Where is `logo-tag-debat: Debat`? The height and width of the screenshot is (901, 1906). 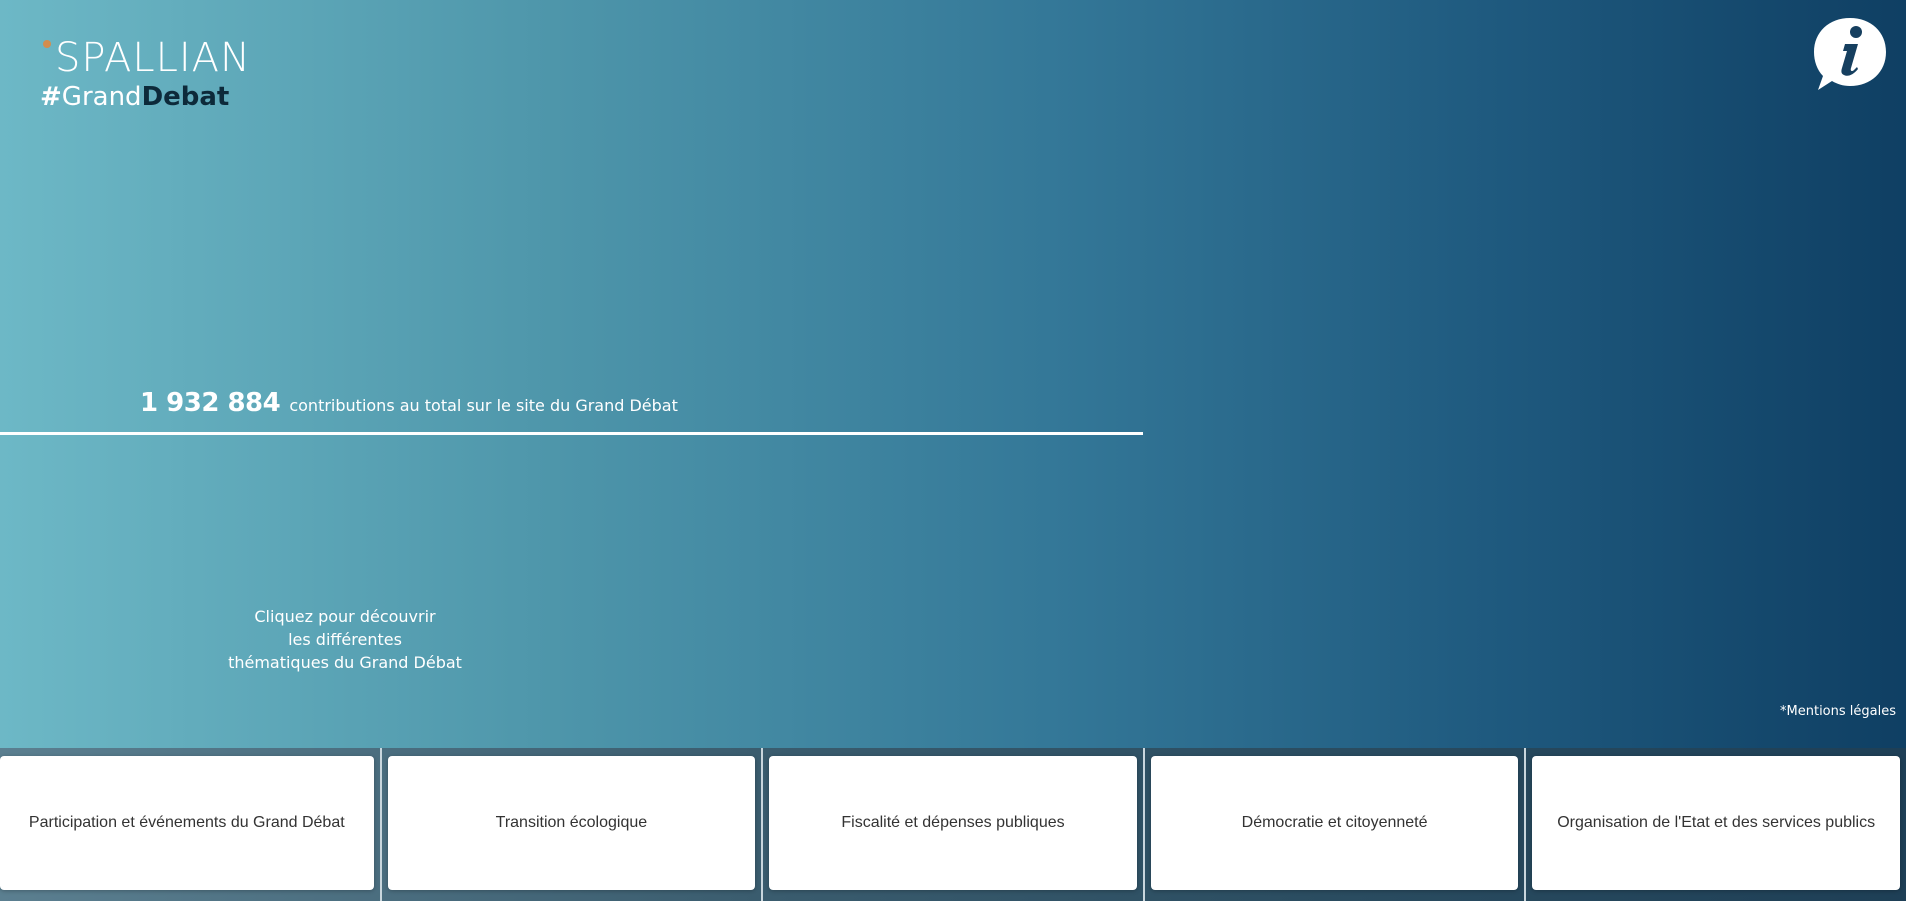
logo-tag-debat: Debat is located at coordinates (185, 97).